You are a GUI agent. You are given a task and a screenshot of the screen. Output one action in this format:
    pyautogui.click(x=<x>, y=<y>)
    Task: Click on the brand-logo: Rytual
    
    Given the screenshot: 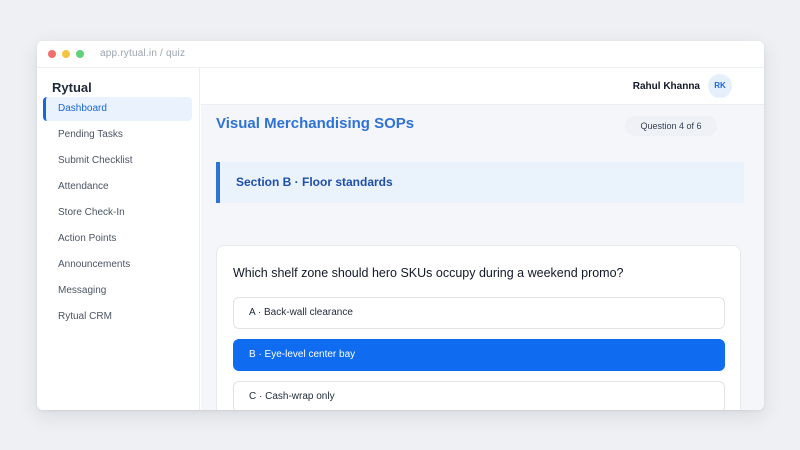 What is the action you would take?
    pyautogui.click(x=72, y=87)
    